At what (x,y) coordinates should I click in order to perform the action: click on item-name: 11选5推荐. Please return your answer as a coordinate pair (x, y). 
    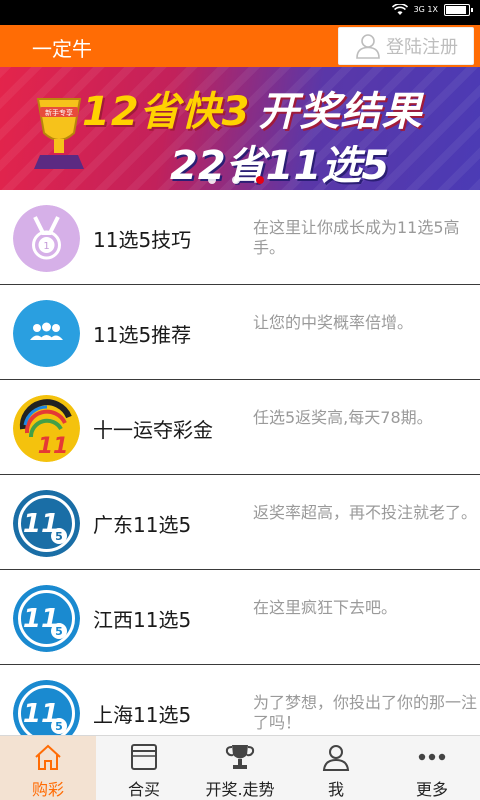
    Looking at the image, I should click on (142, 335).